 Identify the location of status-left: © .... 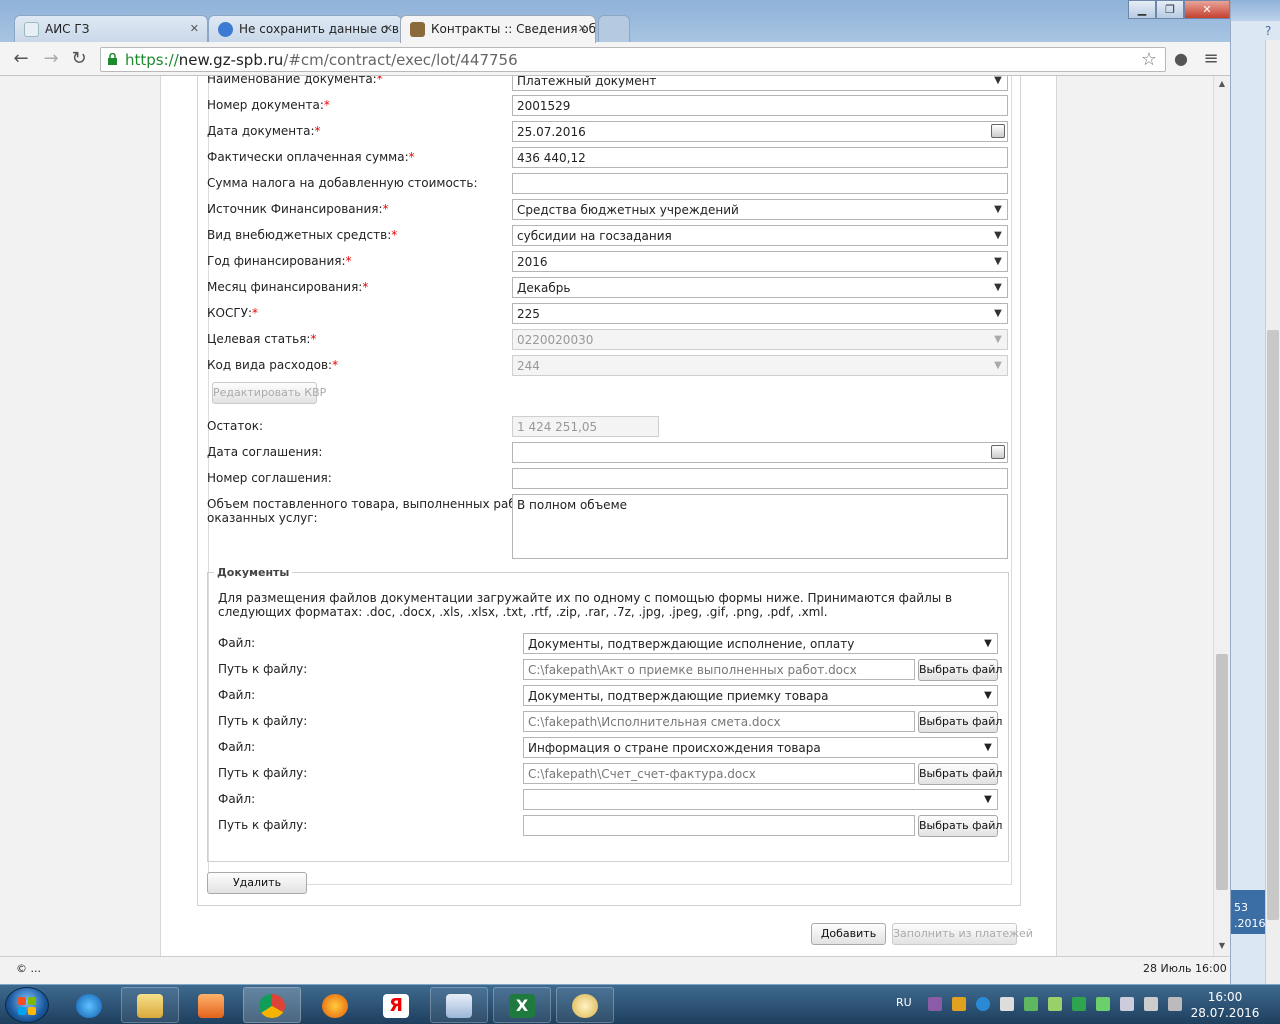
(28, 968).